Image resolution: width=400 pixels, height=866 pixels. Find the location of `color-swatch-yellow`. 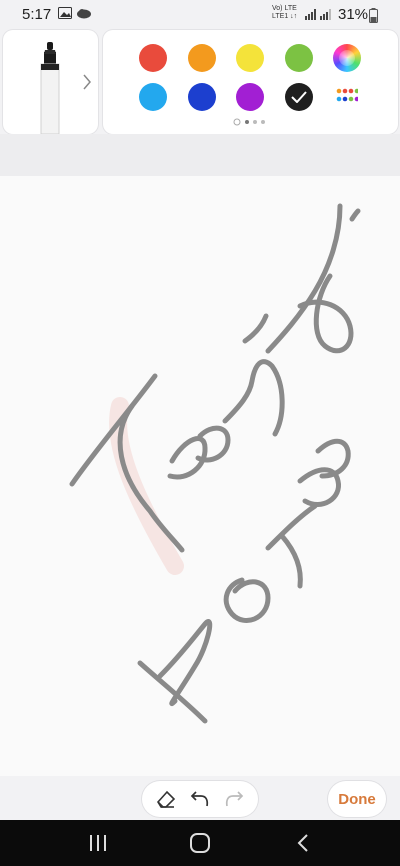

color-swatch-yellow is located at coordinates (250, 58).